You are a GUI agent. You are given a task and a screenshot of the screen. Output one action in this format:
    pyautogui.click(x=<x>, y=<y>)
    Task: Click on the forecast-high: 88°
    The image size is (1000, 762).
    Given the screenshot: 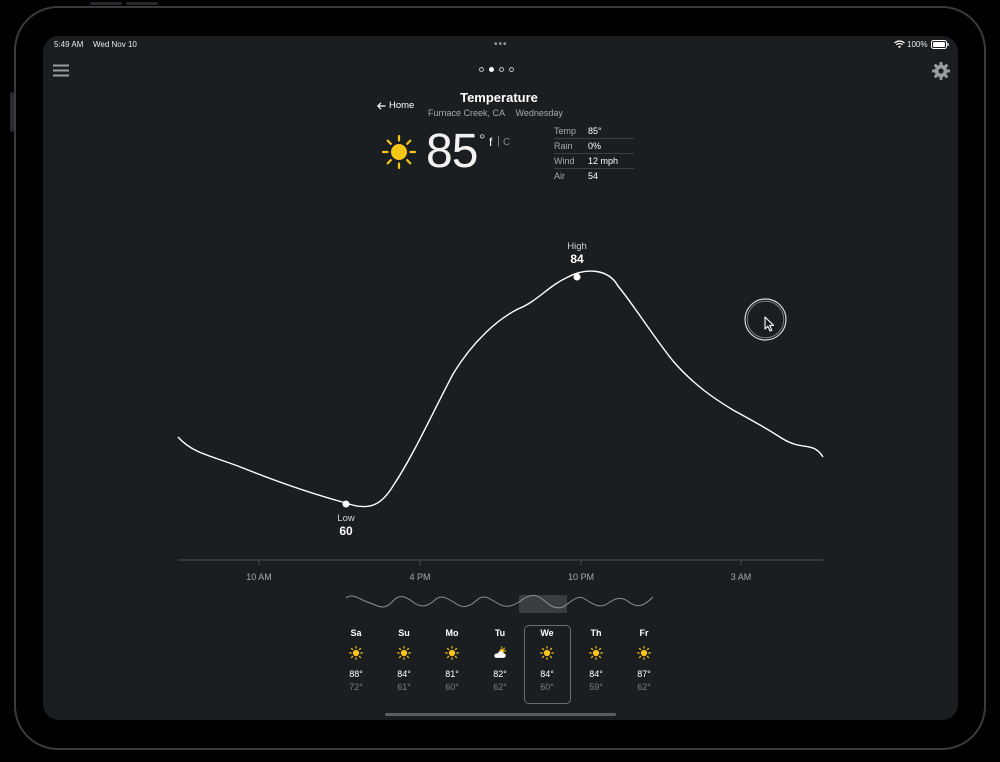 What is the action you would take?
    pyautogui.click(x=356, y=674)
    